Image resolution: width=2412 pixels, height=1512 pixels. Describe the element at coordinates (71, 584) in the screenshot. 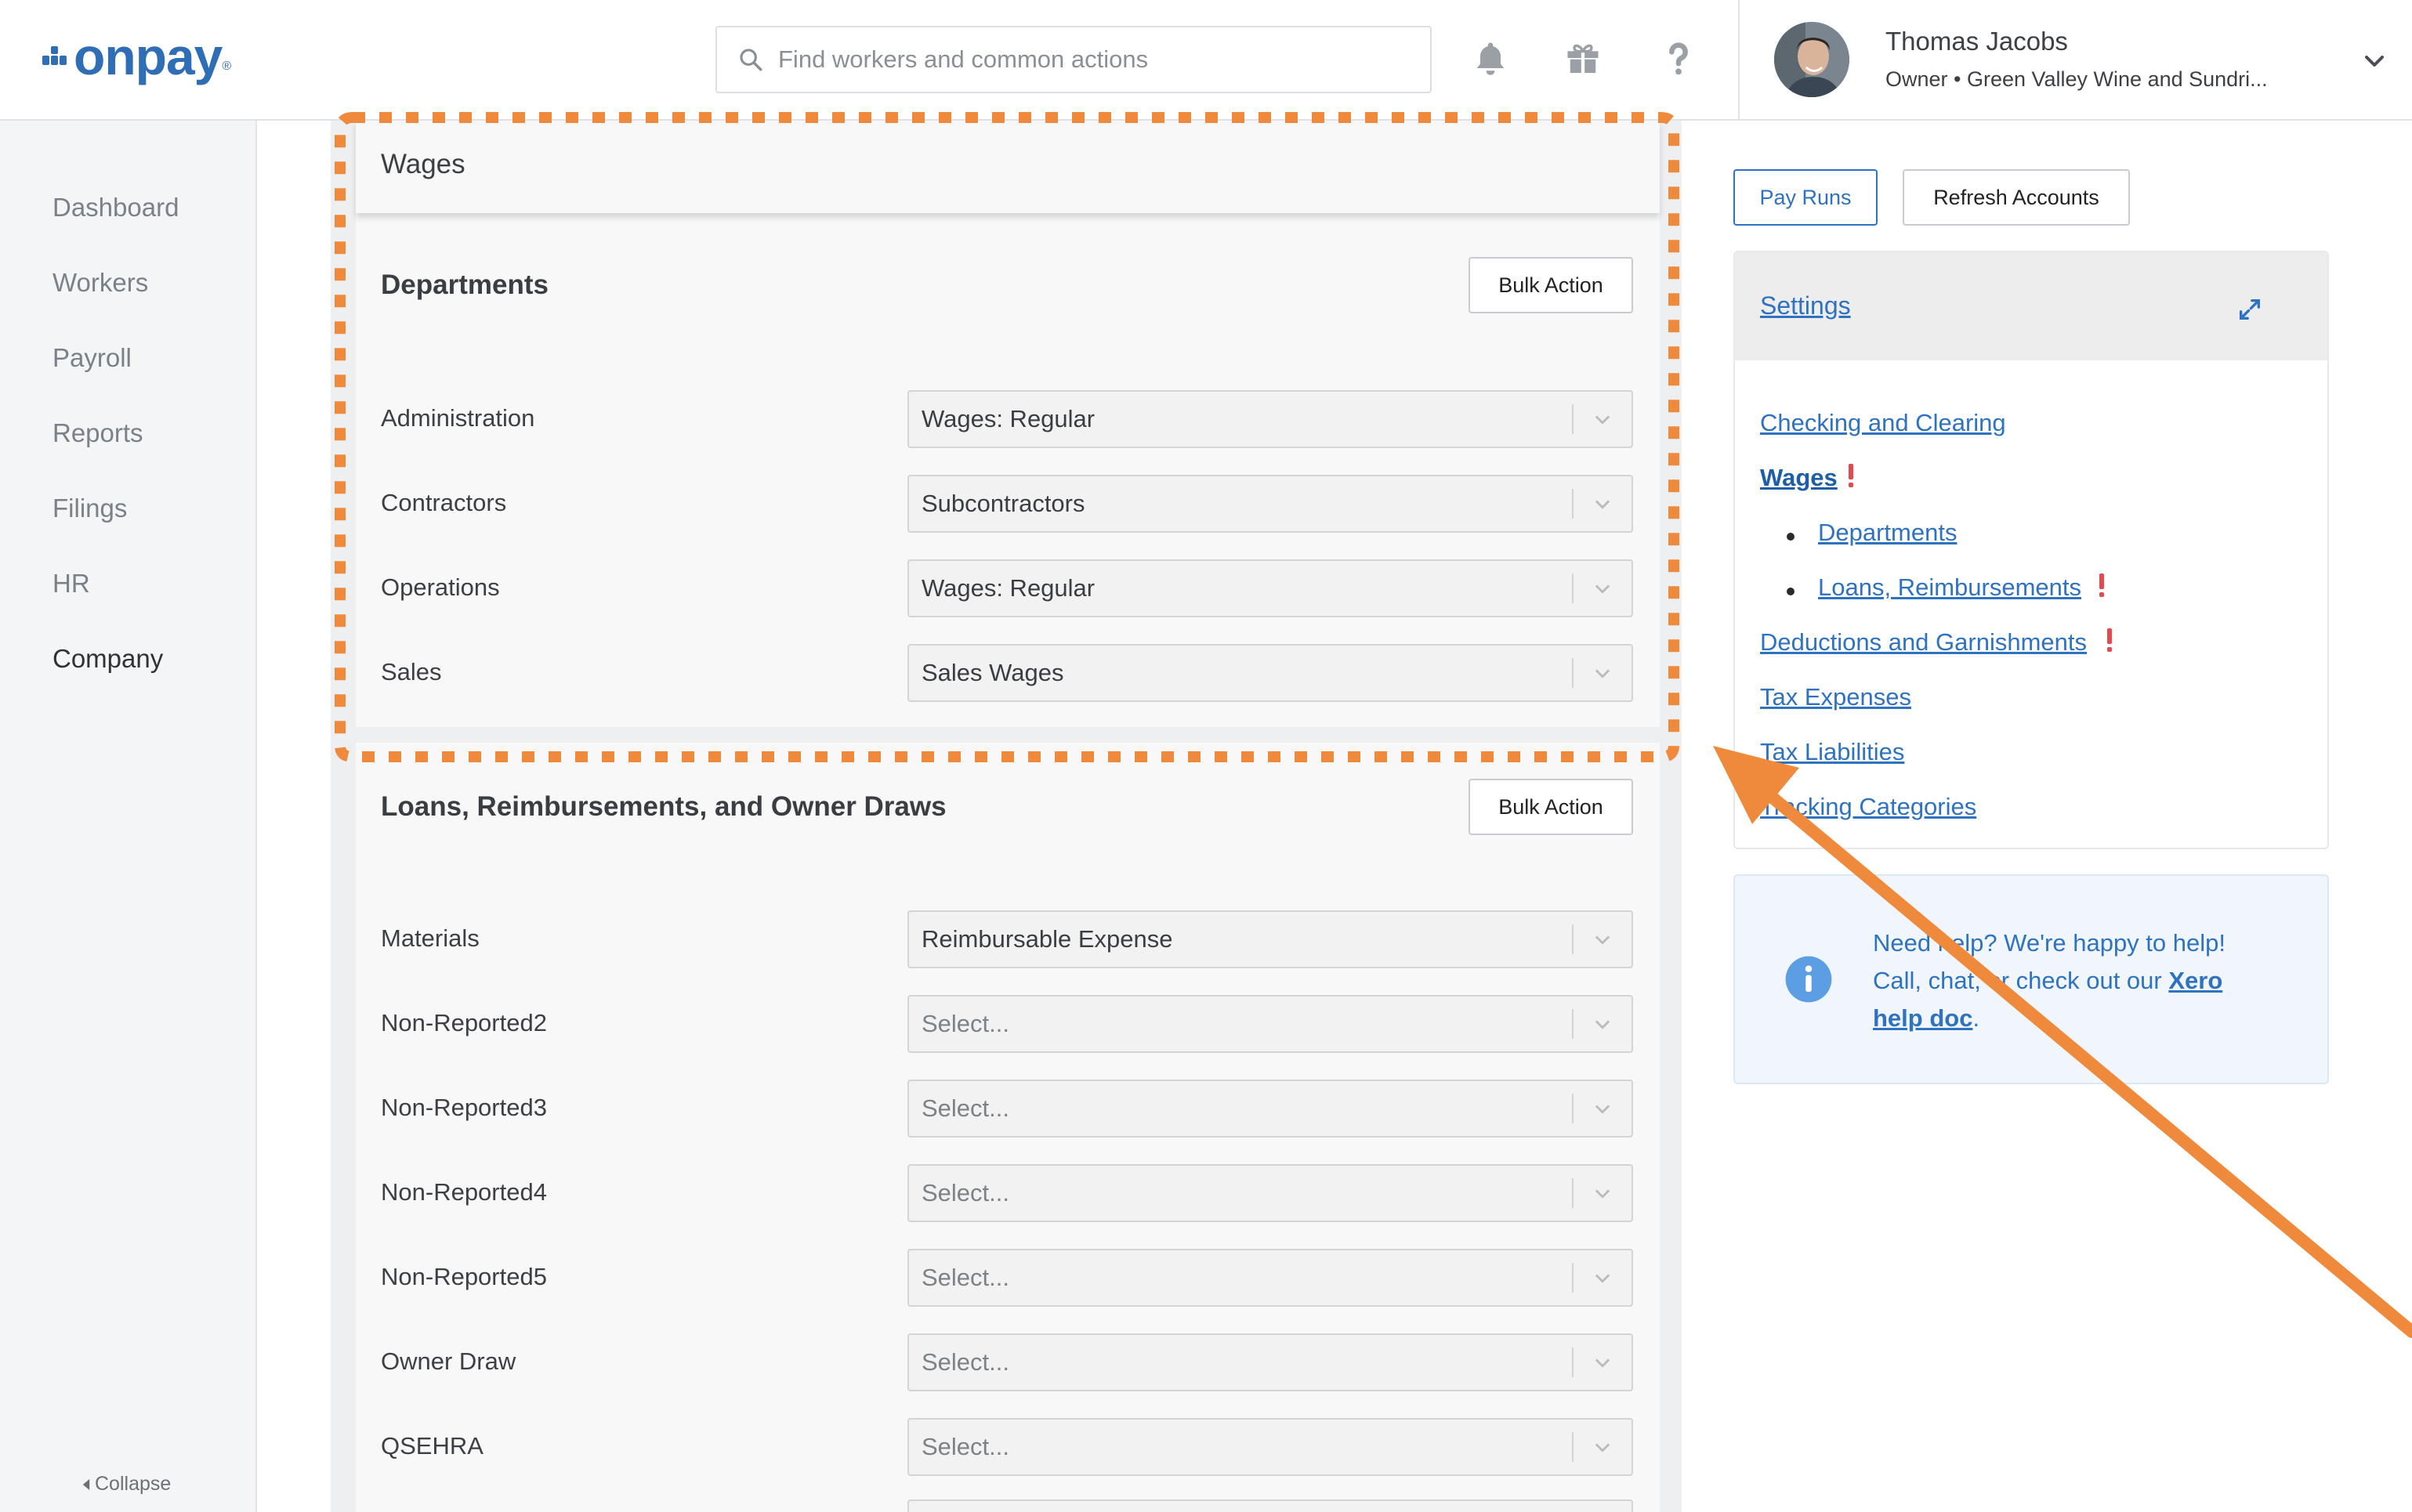

I see `sidebar-item-hr: HR` at that location.